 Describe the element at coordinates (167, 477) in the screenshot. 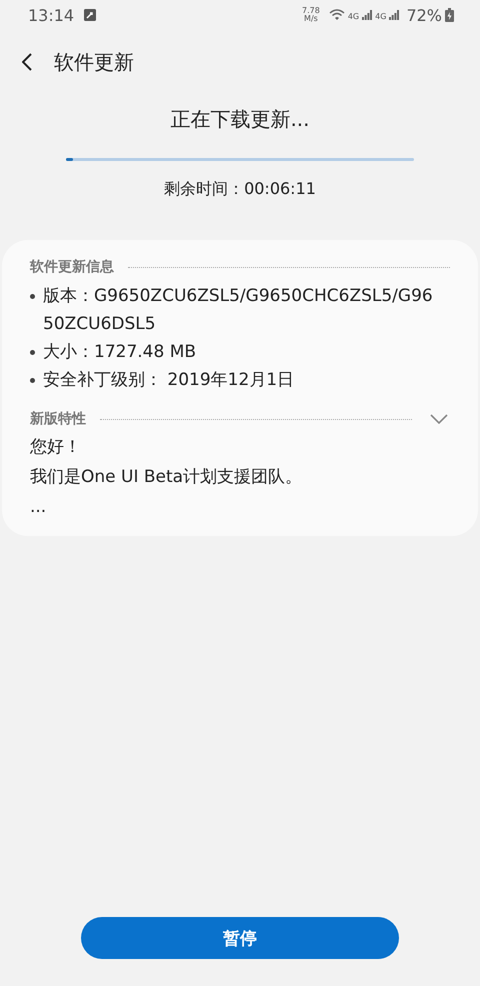

I see `feature-text: 我们是One UI Beta计划支援团队。` at that location.